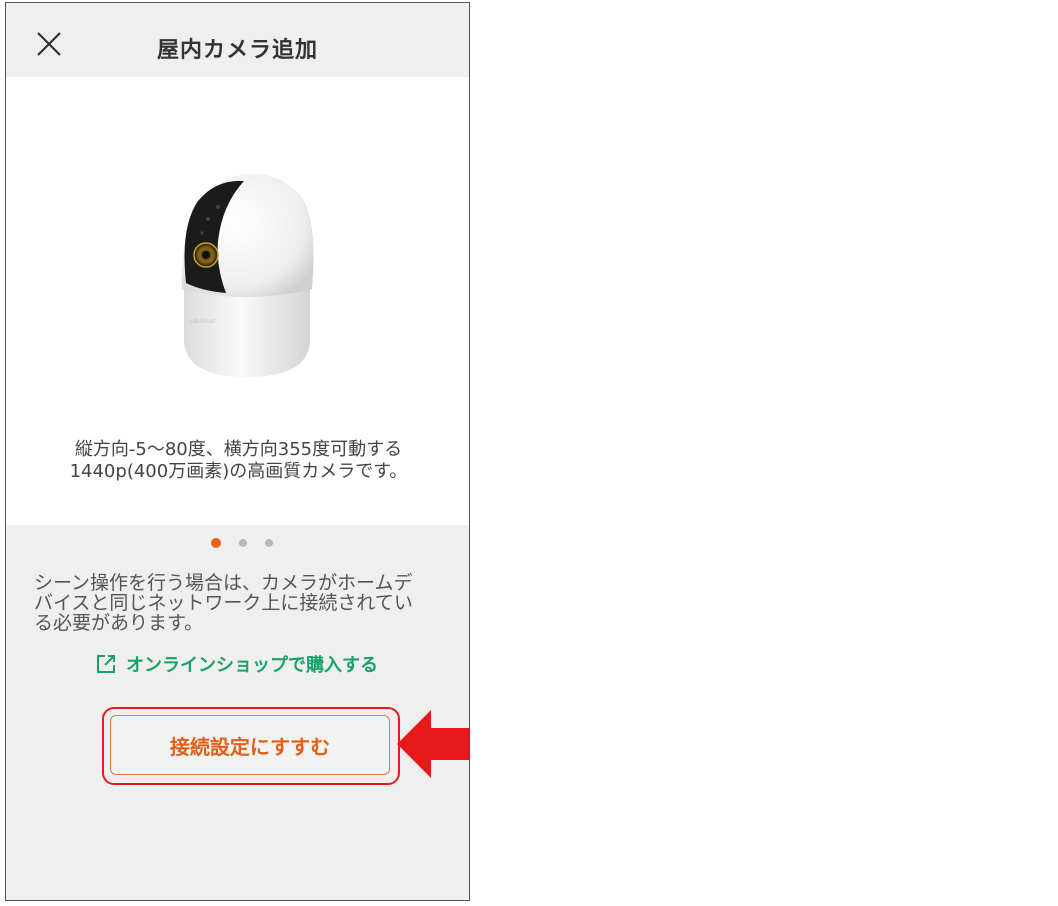 This screenshot has width=1058, height=906. Describe the element at coordinates (203, 322) in the screenshot. I see `svg-text: LifeSmart` at that location.